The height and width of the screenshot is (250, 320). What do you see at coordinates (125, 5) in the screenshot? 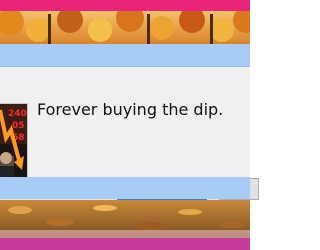
I see `top-accent-stripe` at bounding box center [125, 5].